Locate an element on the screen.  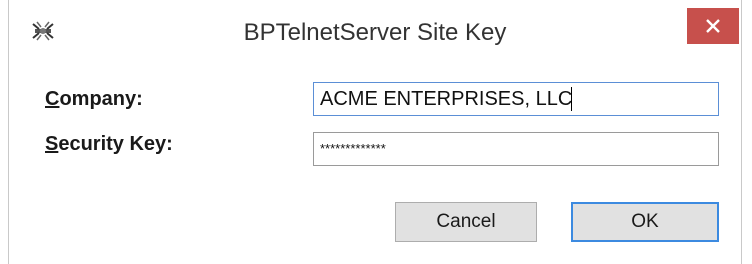
close-button is located at coordinates (713, 26).